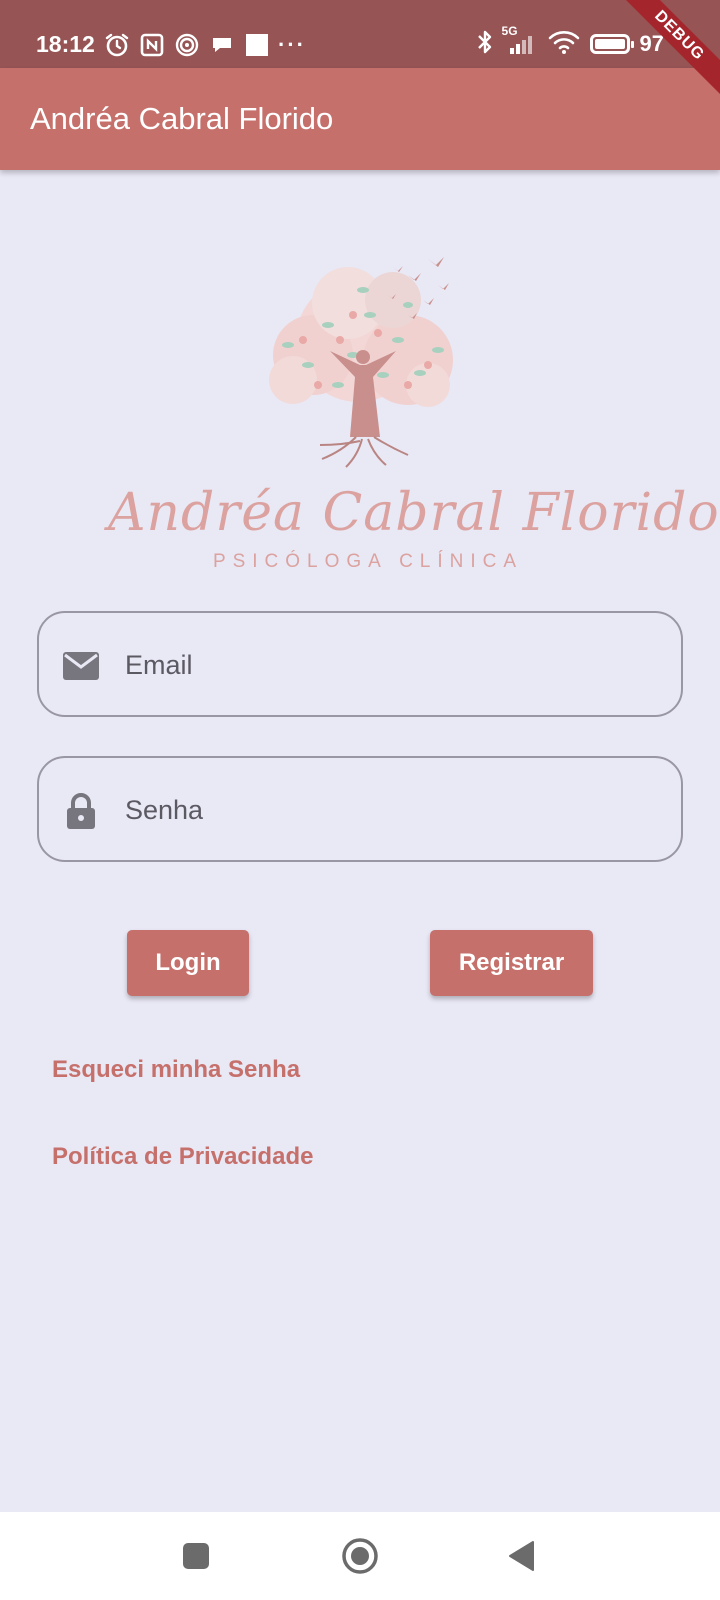 This screenshot has height=1600, width=720. What do you see at coordinates (368, 561) in the screenshot?
I see `logo-subtitle: PSICÓLOGA CLÍNICA` at bounding box center [368, 561].